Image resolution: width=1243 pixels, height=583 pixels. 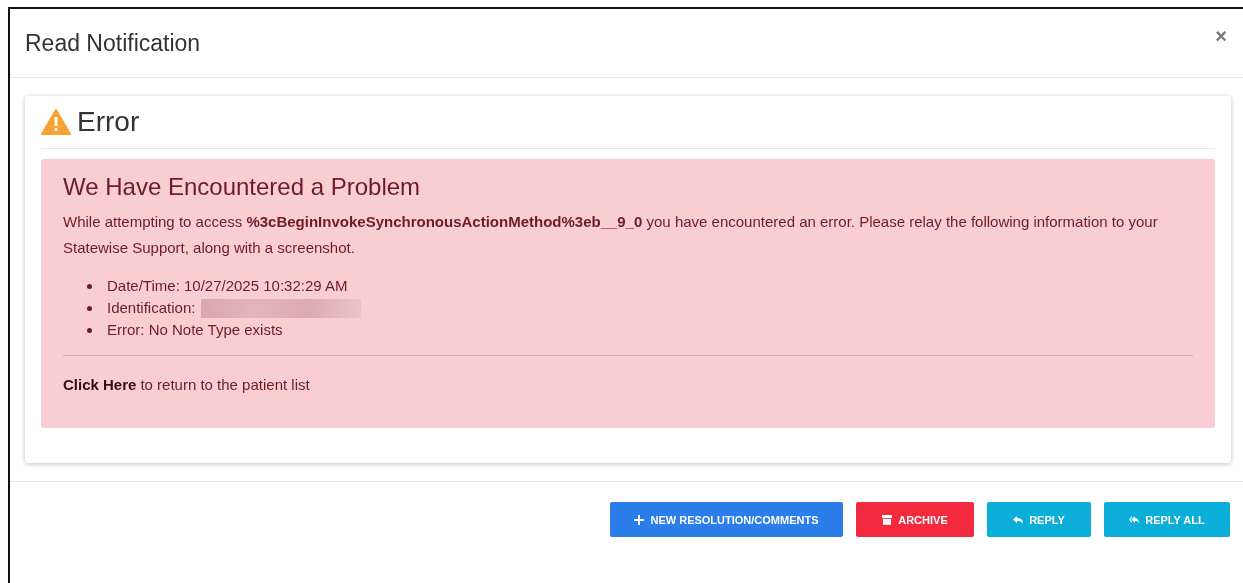 I want to click on new-button: NEW RESOLUTION/COMMENTS, so click(x=726, y=519).